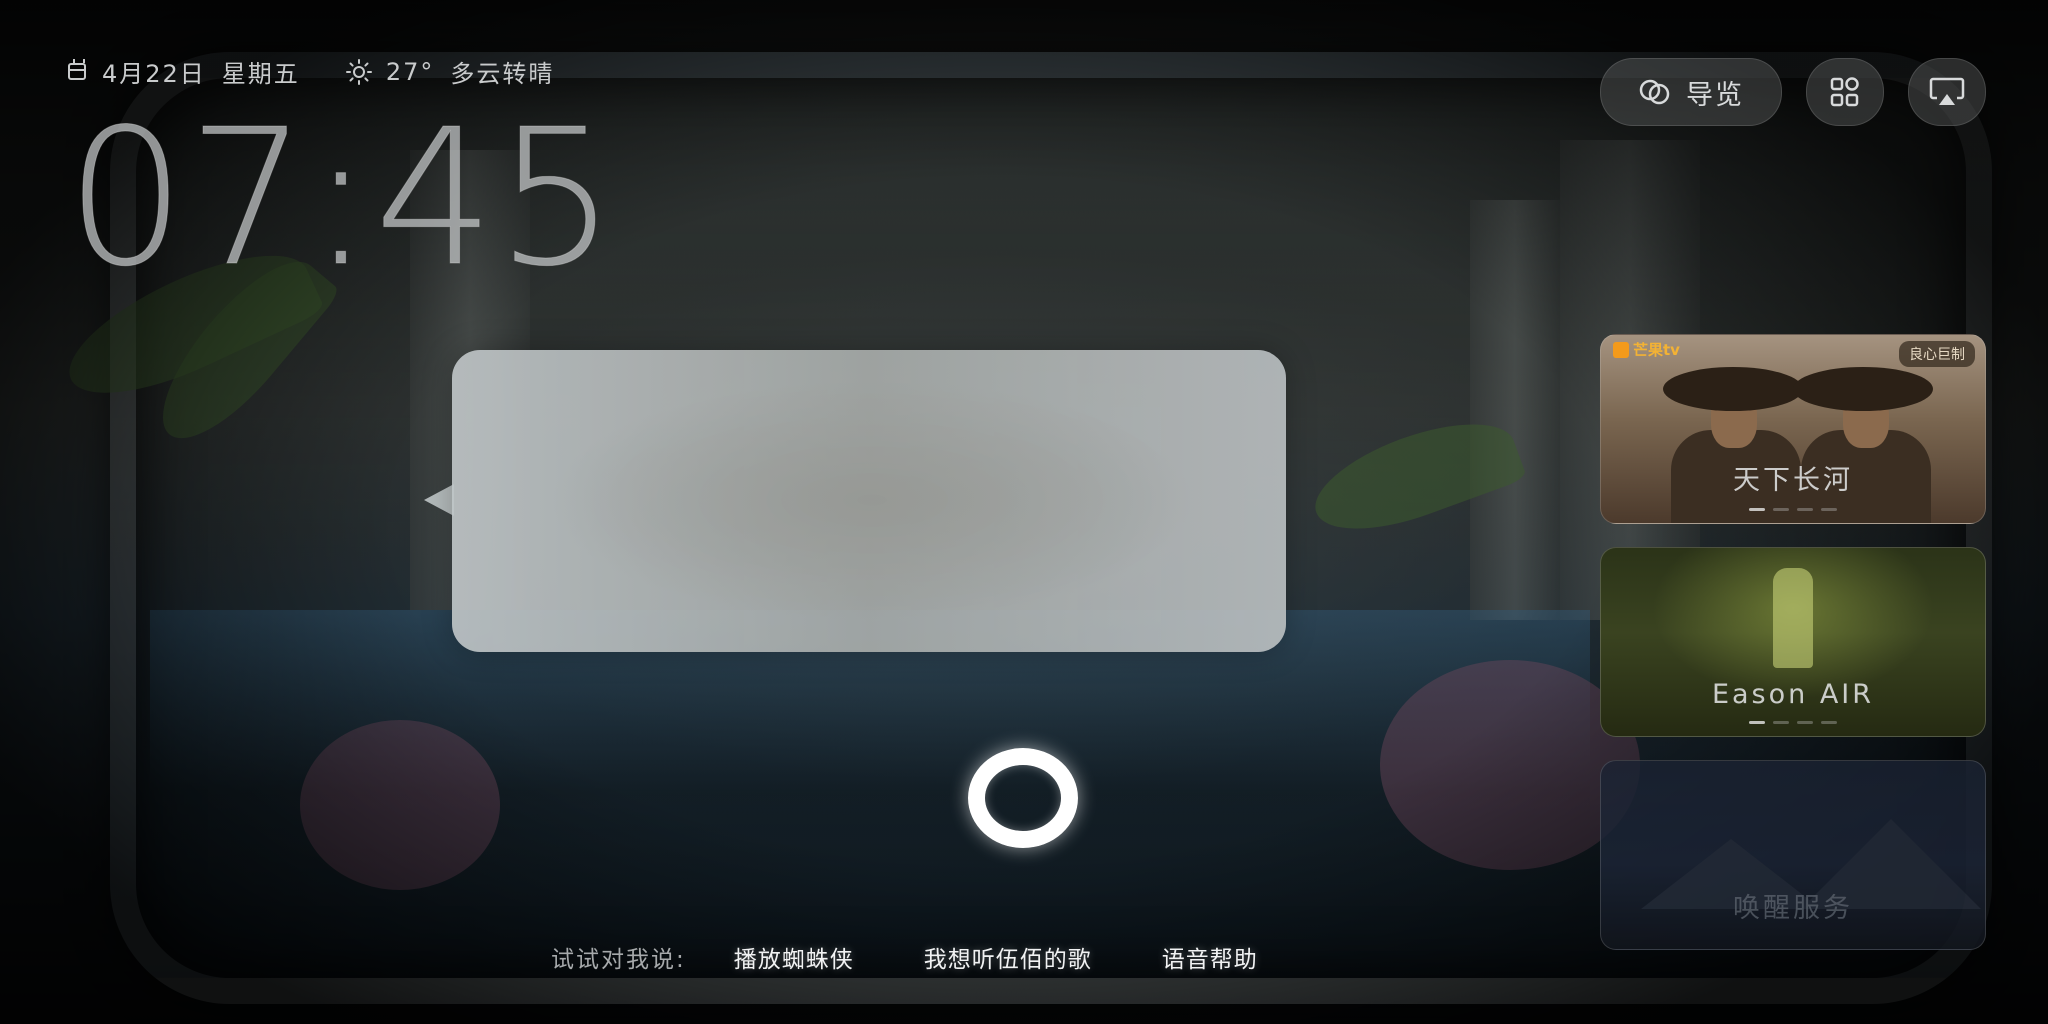 Image resolution: width=2048 pixels, height=1024 pixels. I want to click on date-text: 4月22日, so click(154, 74).